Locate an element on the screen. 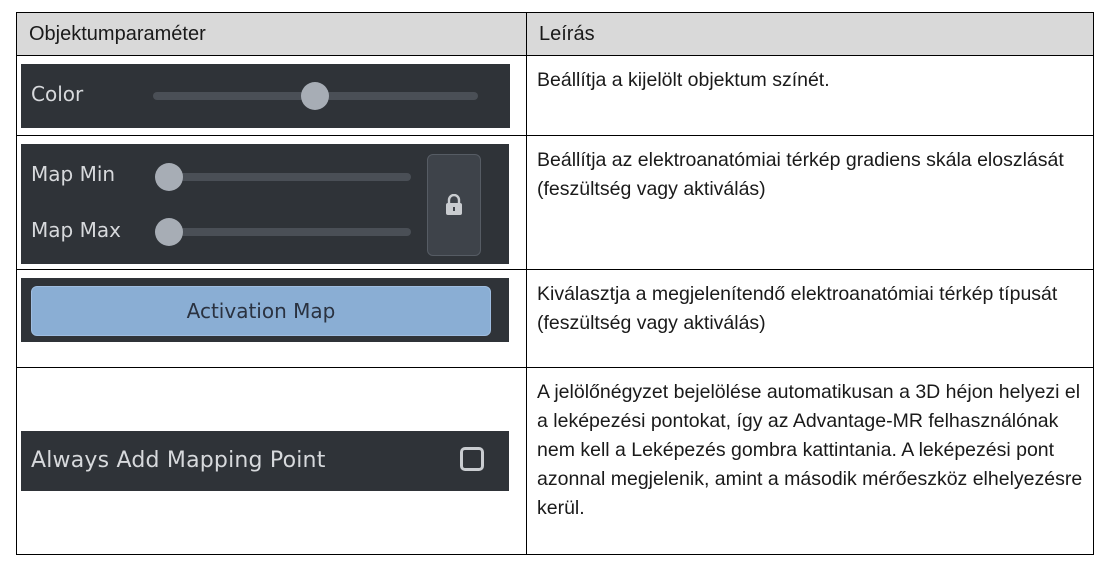 The image size is (1100, 582). always-add-mapping-point-panel: Always Add Mapping Point is located at coordinates (265, 461).